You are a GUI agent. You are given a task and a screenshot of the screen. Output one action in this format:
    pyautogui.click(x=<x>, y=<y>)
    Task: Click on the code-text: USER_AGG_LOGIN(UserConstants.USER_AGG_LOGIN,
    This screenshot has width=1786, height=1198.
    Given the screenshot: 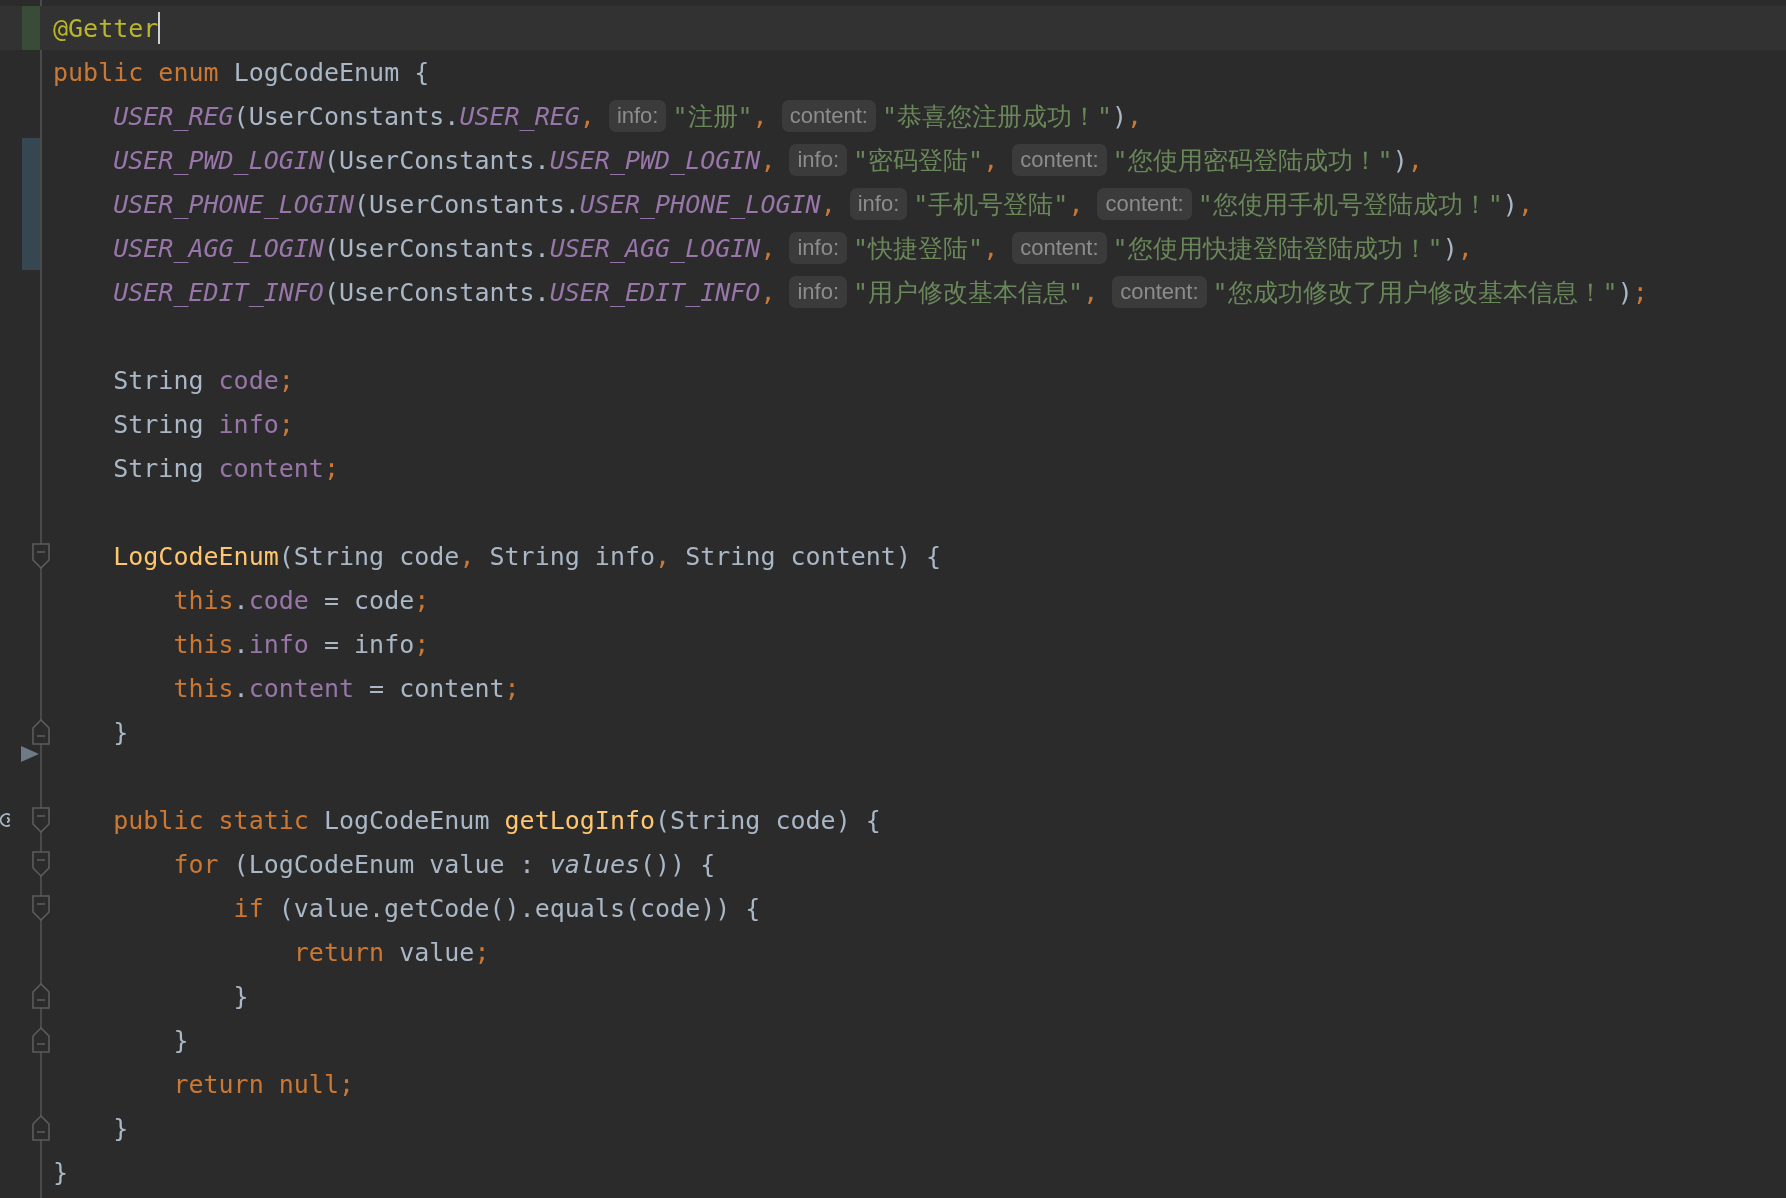 What is the action you would take?
    pyautogui.click(x=444, y=248)
    